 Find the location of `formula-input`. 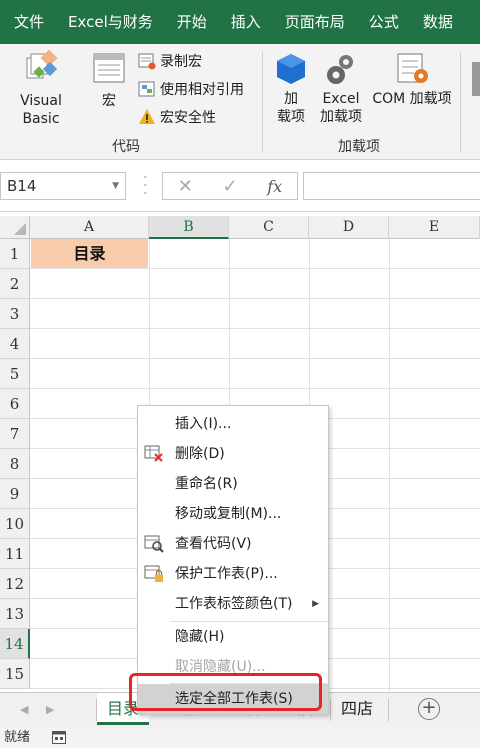

formula-input is located at coordinates (391, 186).